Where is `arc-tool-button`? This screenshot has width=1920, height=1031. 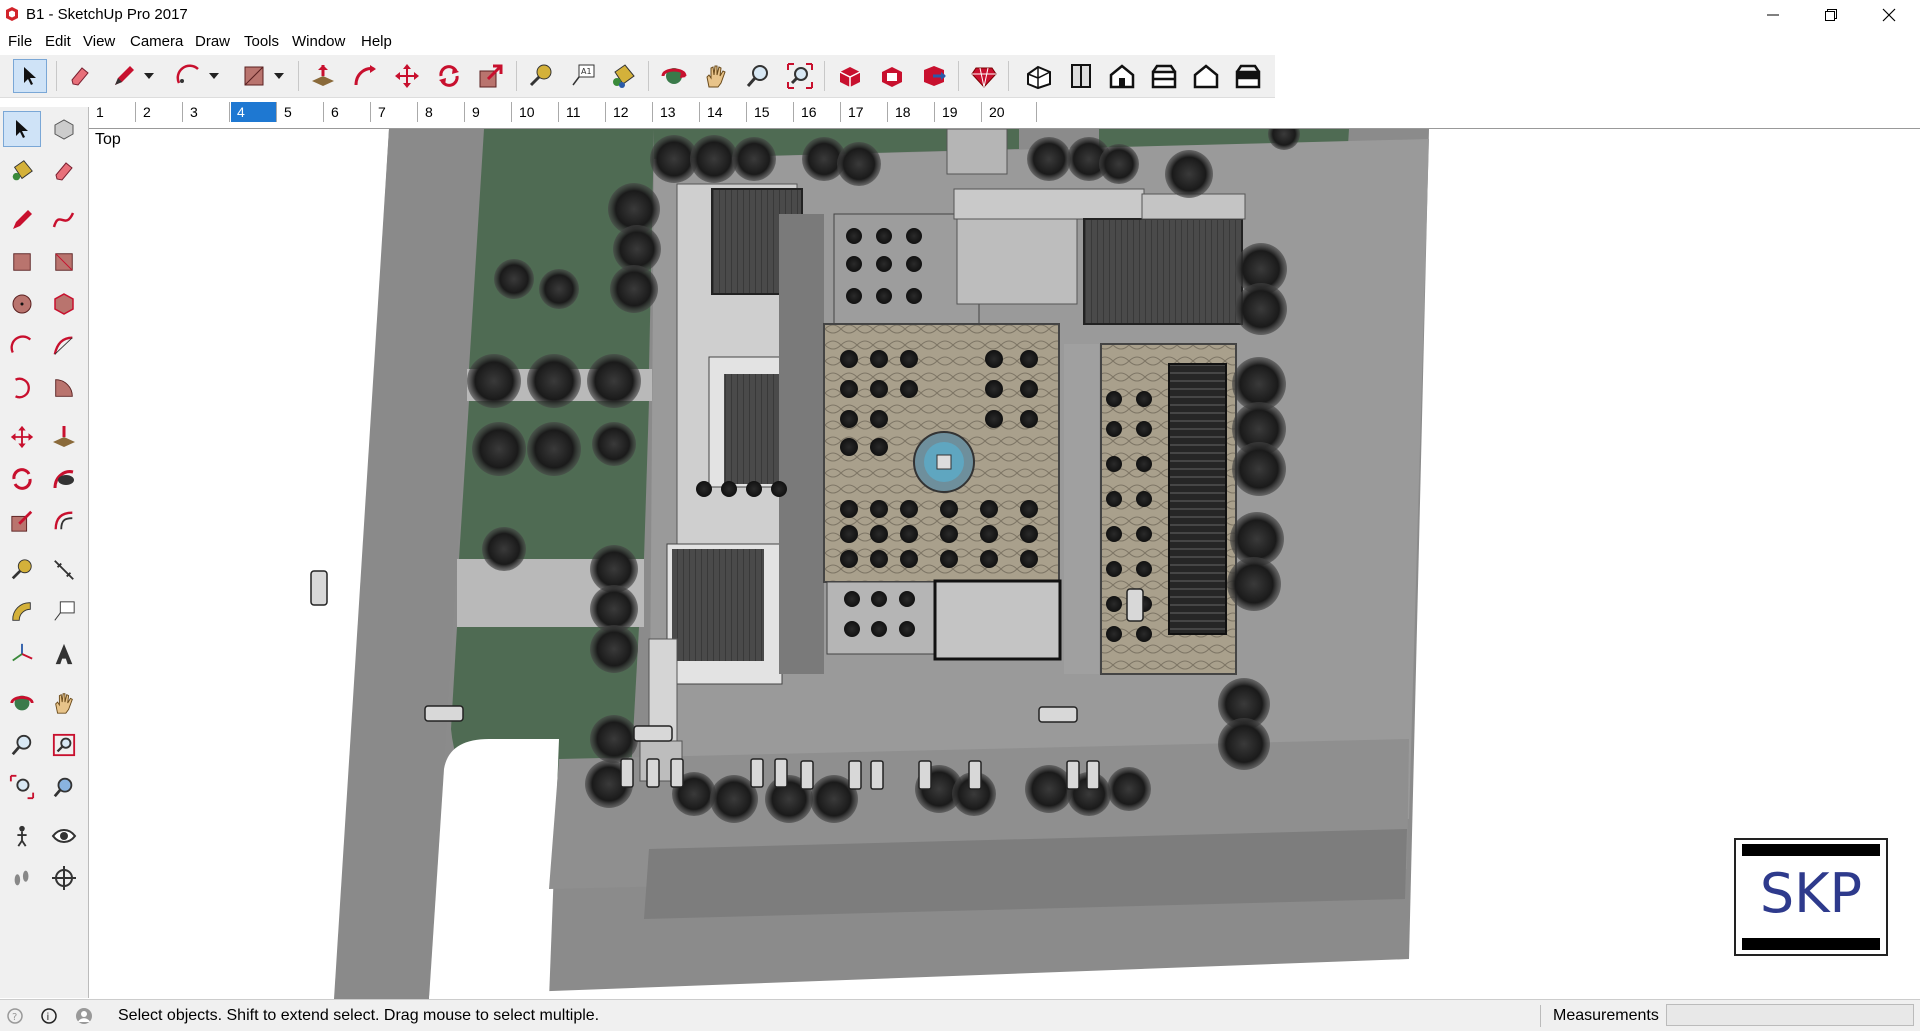
arc-tool-button is located at coordinates (189, 76).